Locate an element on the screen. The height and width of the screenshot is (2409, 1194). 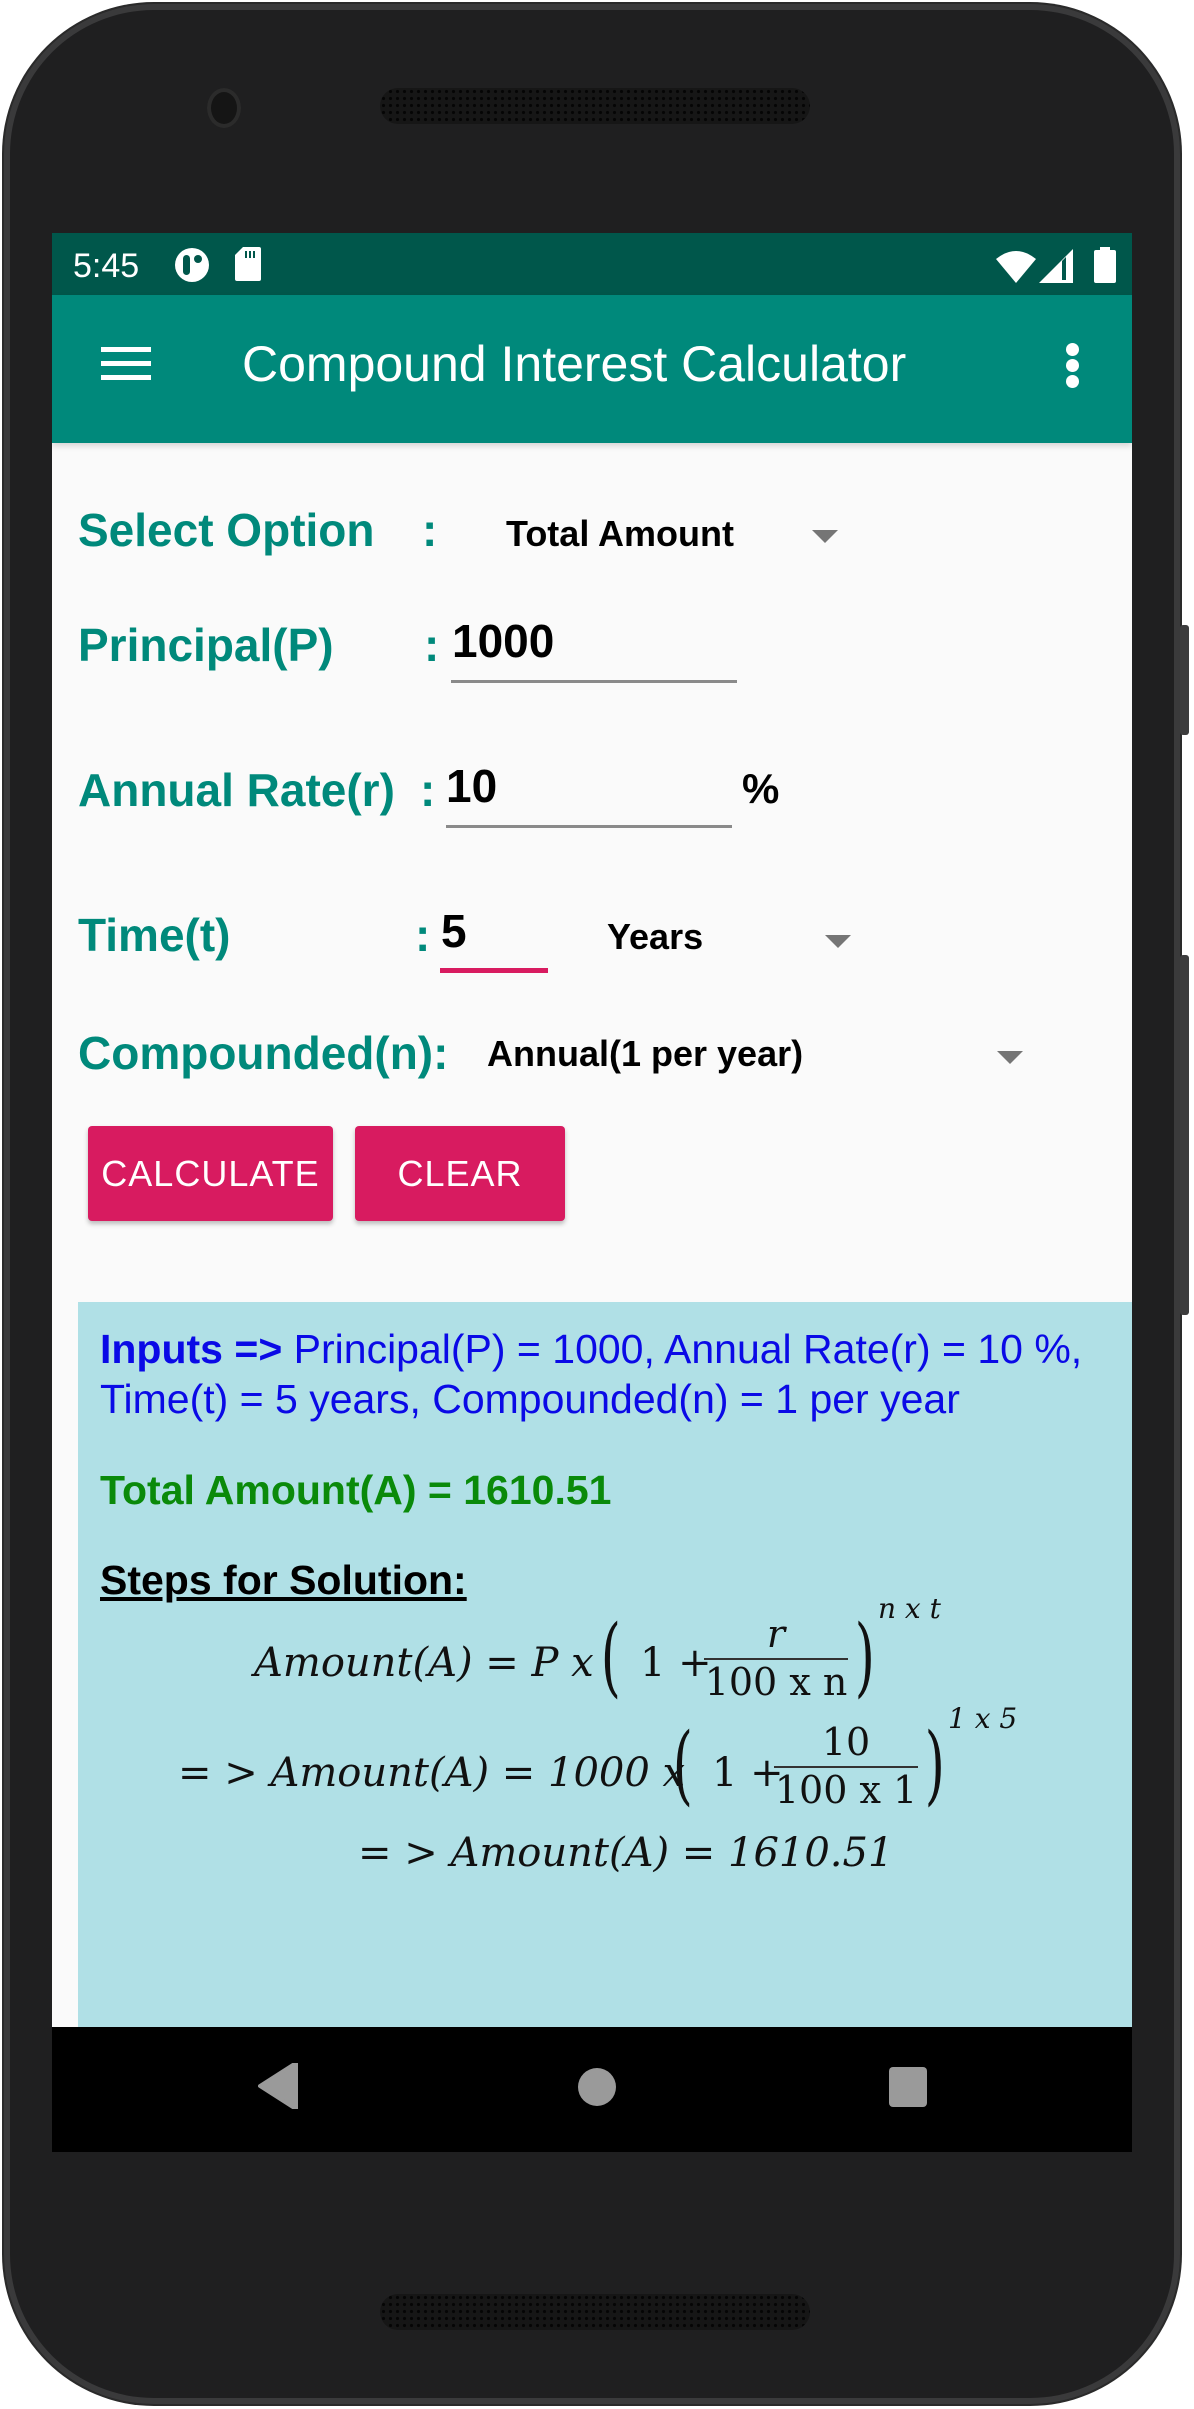
substituted-exponent: 1 x 5 is located at coordinates (983, 1718).